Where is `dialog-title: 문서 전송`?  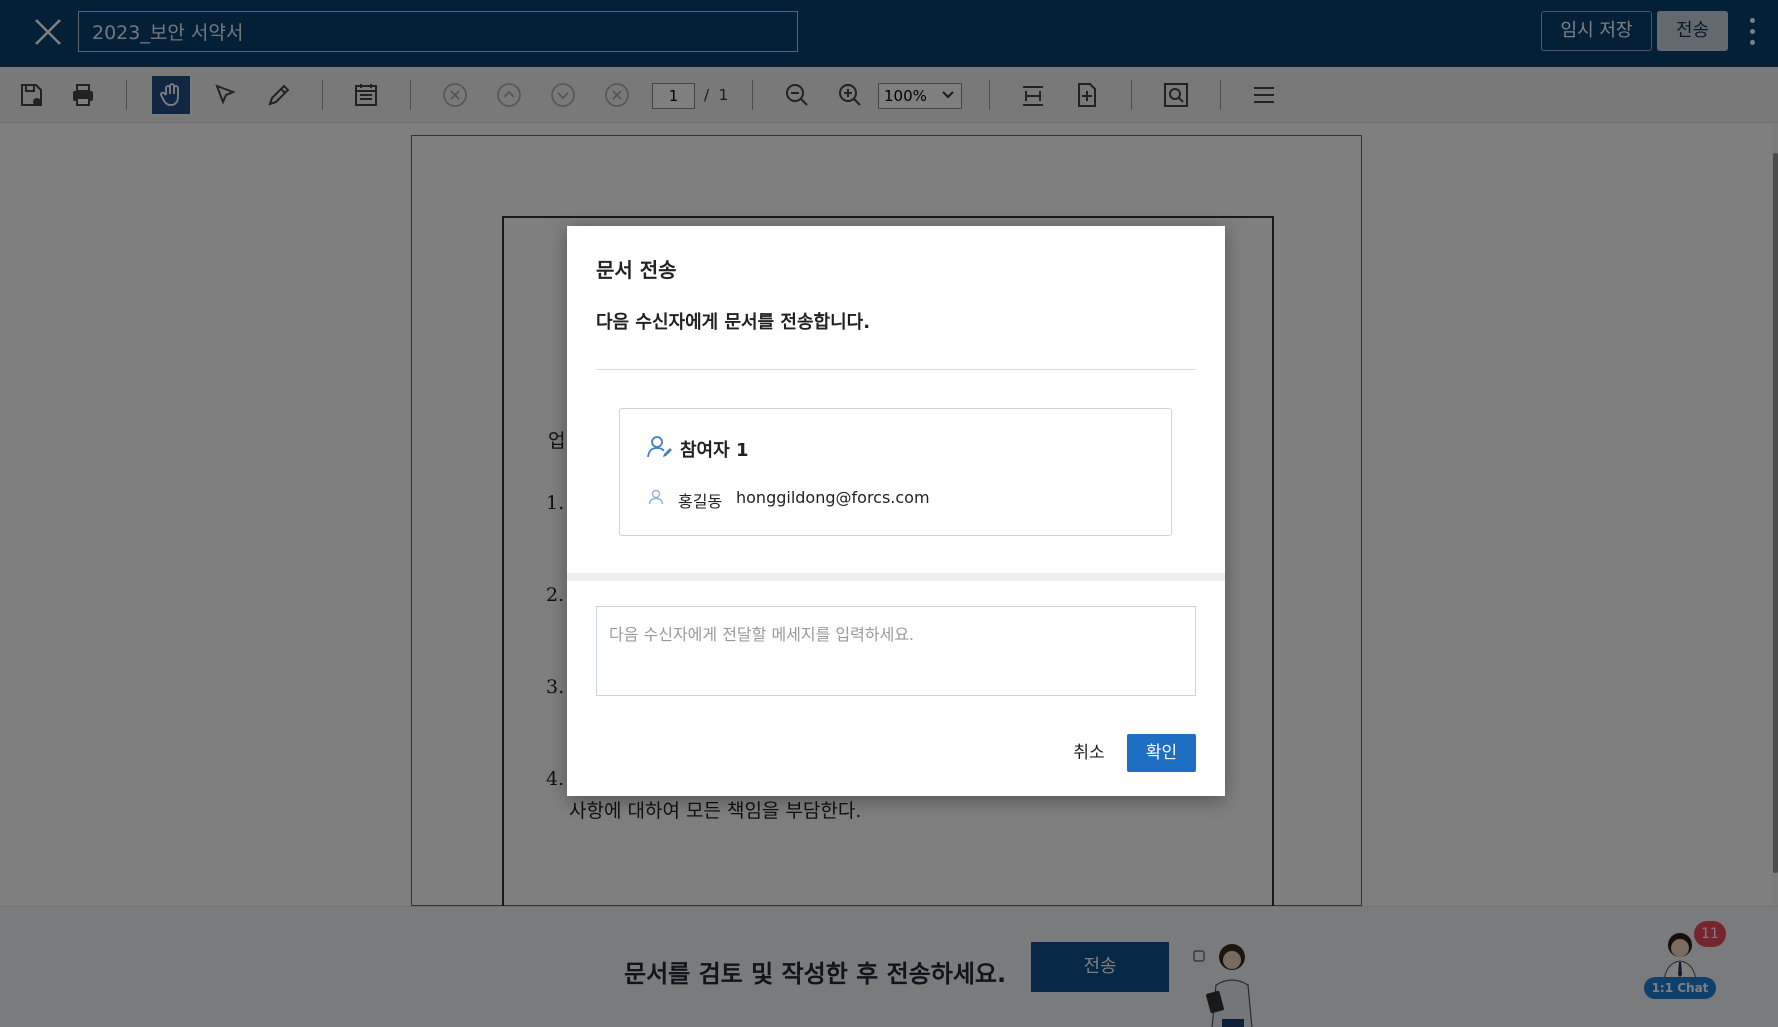
dialog-title: 문서 전송 is located at coordinates (636, 270).